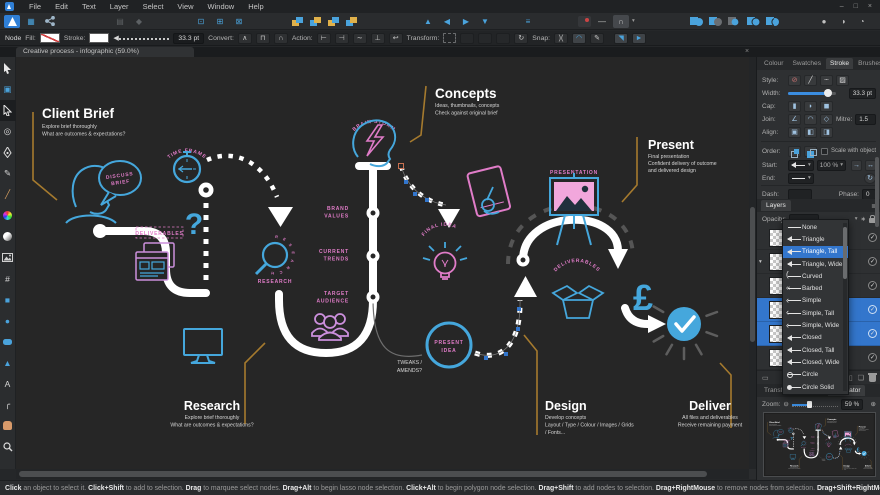  What do you see at coordinates (794, 119) in the screenshot?
I see `join-miter-button: ∠` at bounding box center [794, 119].